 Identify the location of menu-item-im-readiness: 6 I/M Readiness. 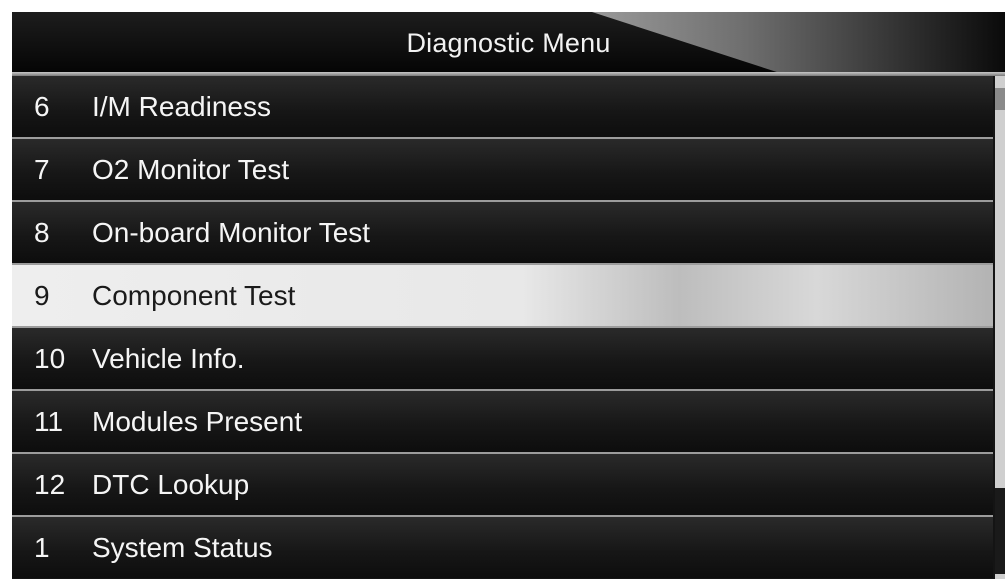
(502, 107).